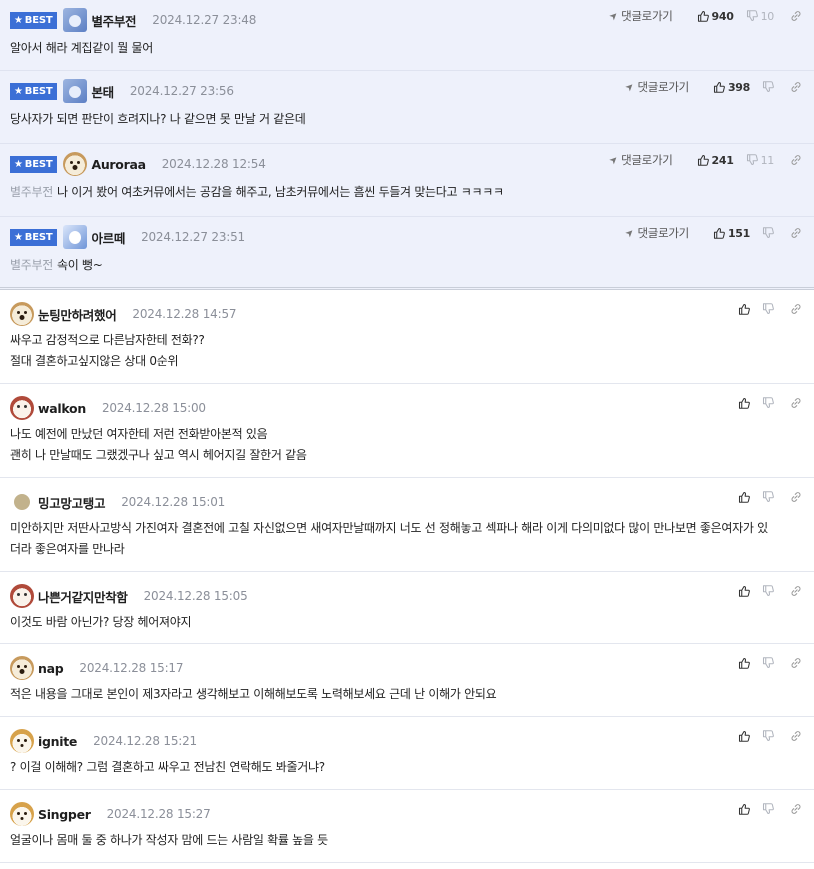  Describe the element at coordinates (731, 87) in the screenshot. I see `like-button: 398` at that location.